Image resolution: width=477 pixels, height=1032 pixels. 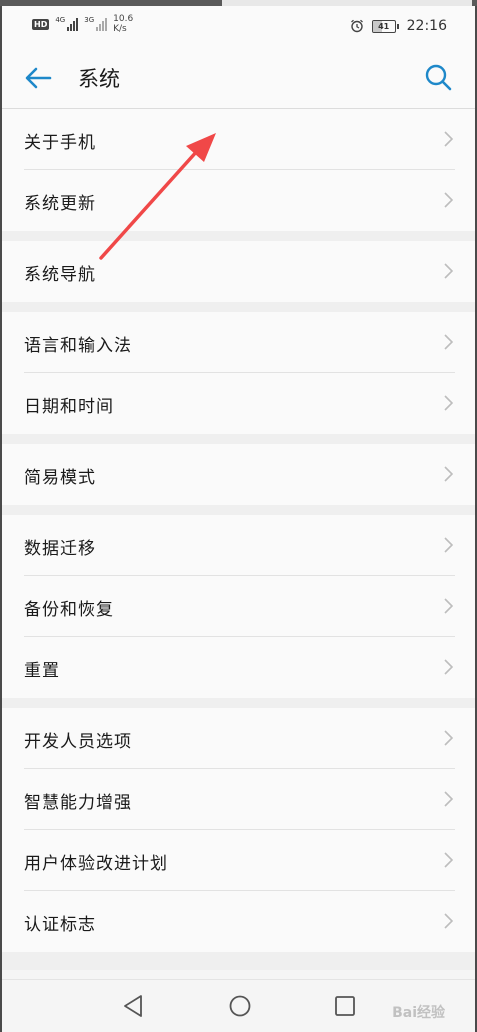 I want to click on settings-item-label: 开发人员选项, so click(x=78, y=742).